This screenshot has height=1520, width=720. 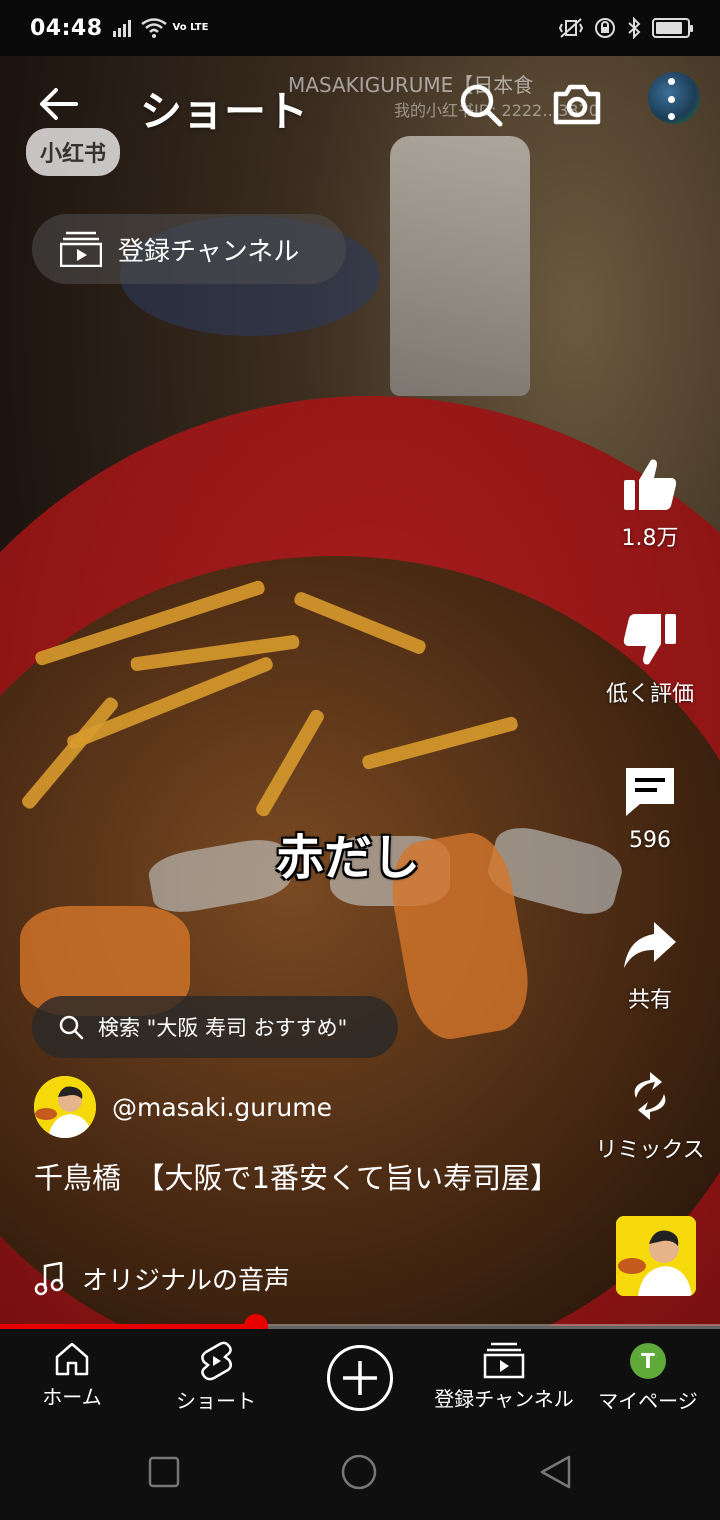 What do you see at coordinates (650, 1150) in the screenshot?
I see `remix-label: リミックス` at bounding box center [650, 1150].